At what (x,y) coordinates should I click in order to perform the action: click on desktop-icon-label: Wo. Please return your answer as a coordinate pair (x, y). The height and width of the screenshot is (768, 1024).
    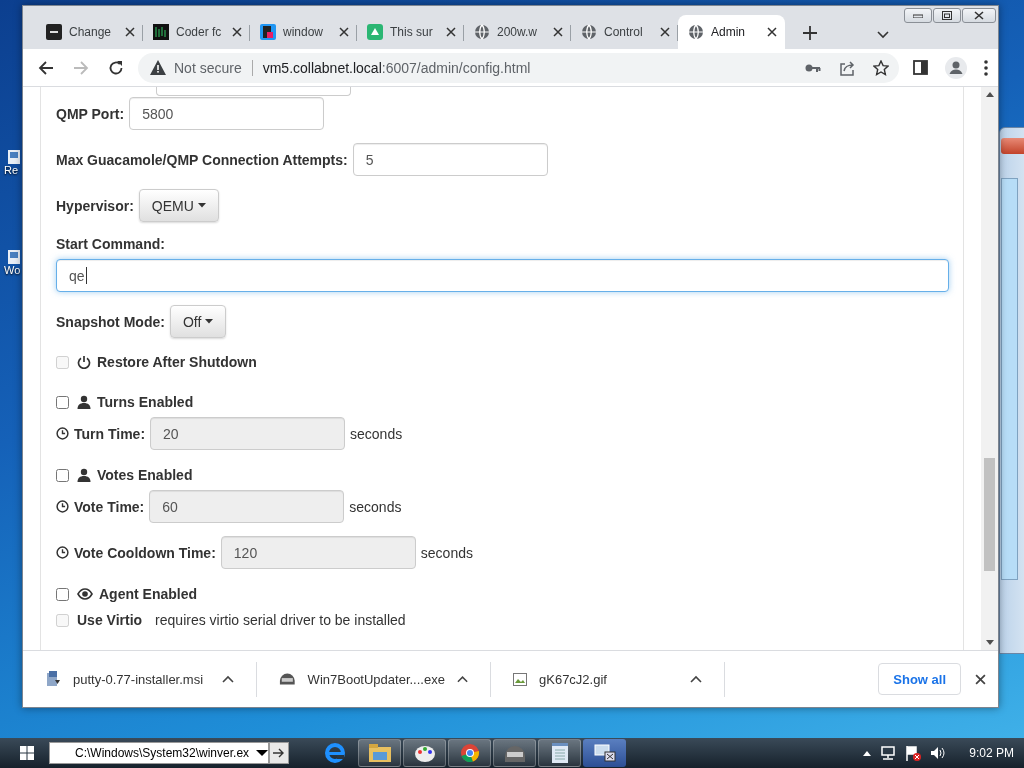
    Looking at the image, I should click on (12, 270).